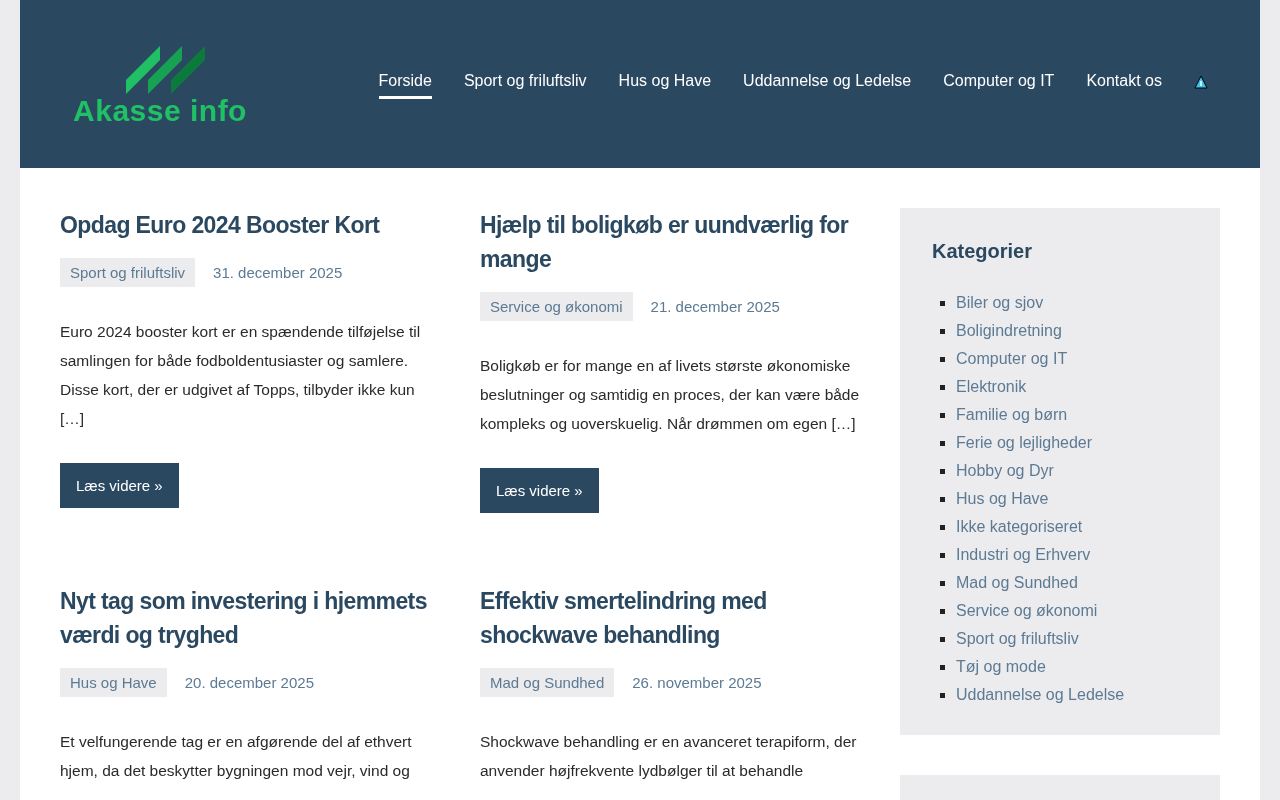 This screenshot has width=1280, height=800. I want to click on category-link: Uddannelse og Ledelse, so click(1040, 695).